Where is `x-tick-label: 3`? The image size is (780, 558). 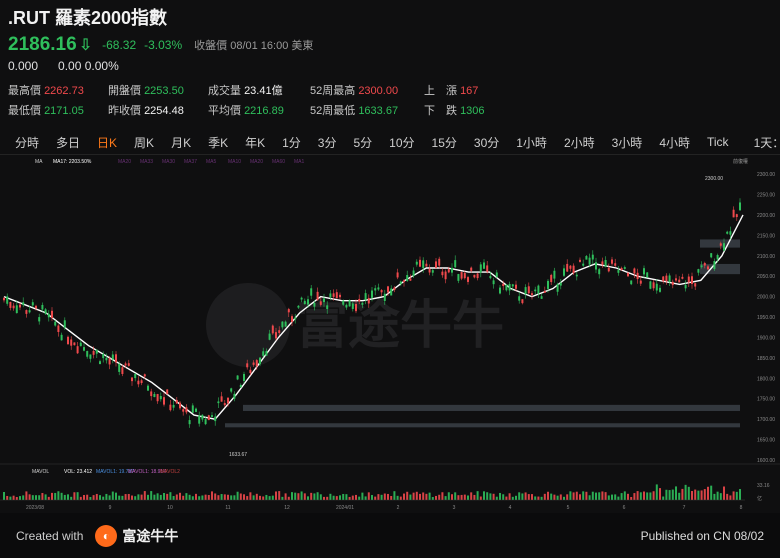
x-tick-label: 3 is located at coordinates (454, 508).